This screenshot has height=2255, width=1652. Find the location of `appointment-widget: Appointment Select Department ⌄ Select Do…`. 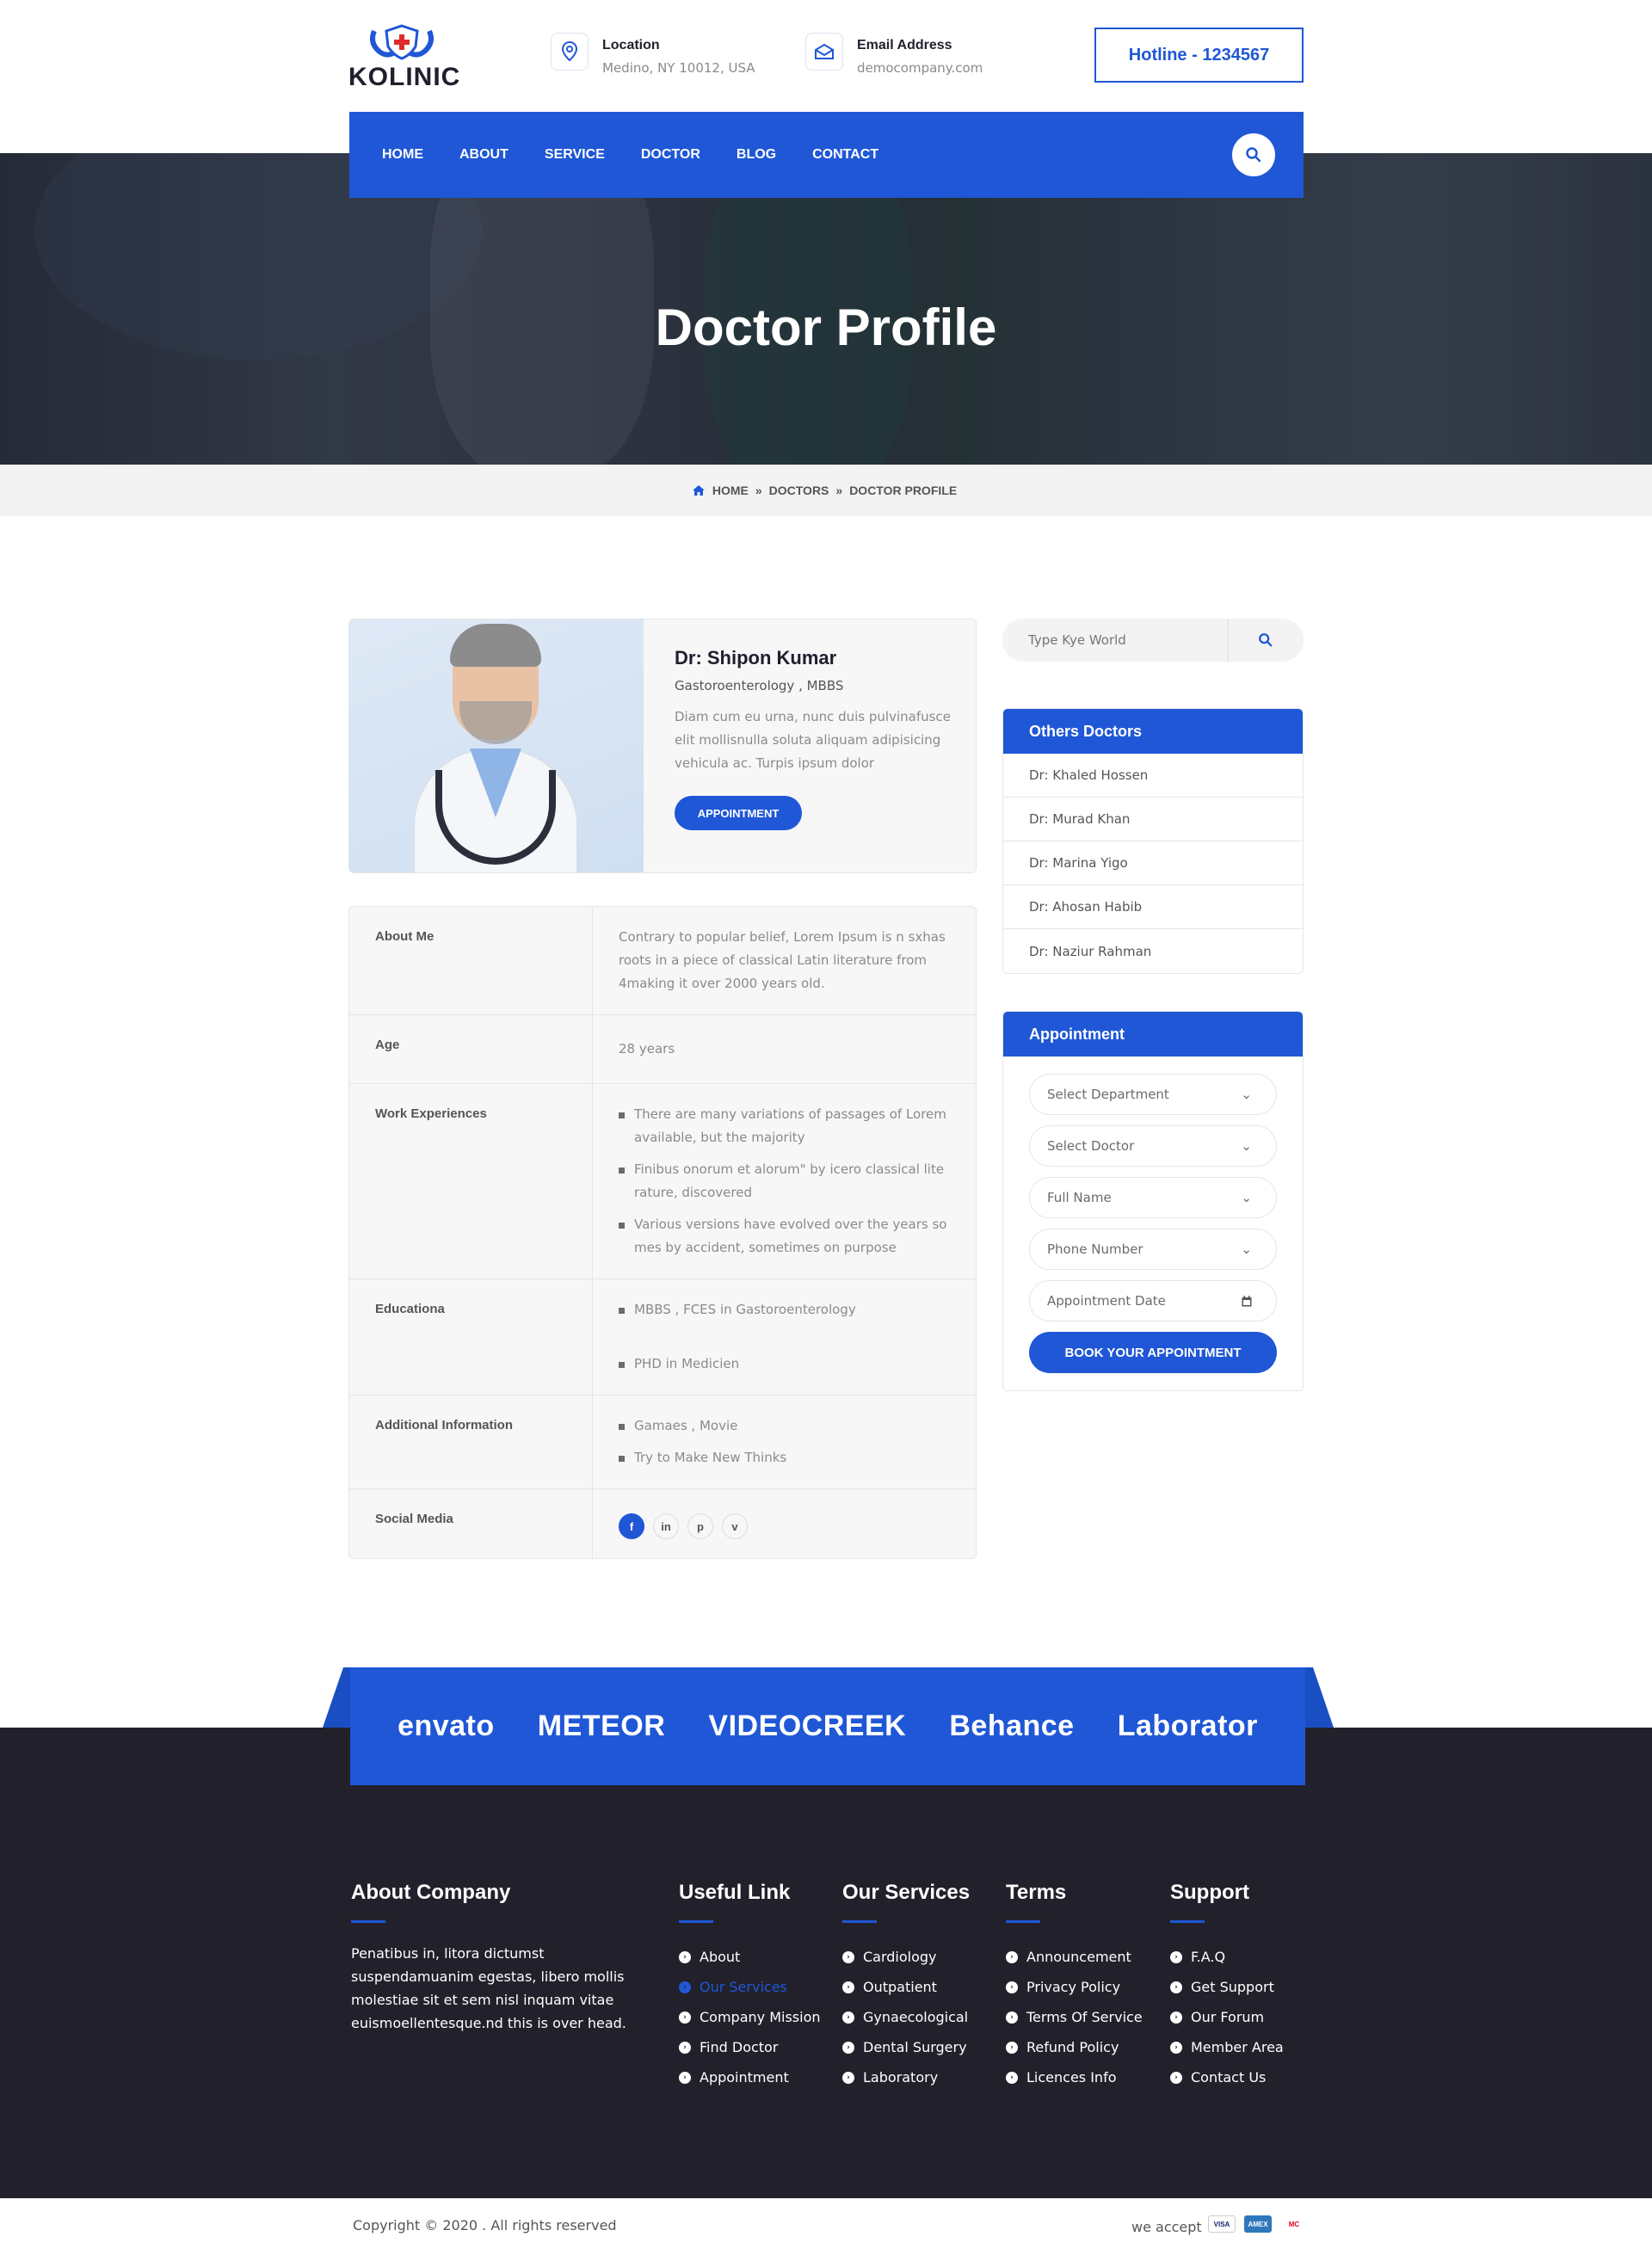

appointment-widget: Appointment Select Department ⌄ Select Do… is located at coordinates (1153, 1201).